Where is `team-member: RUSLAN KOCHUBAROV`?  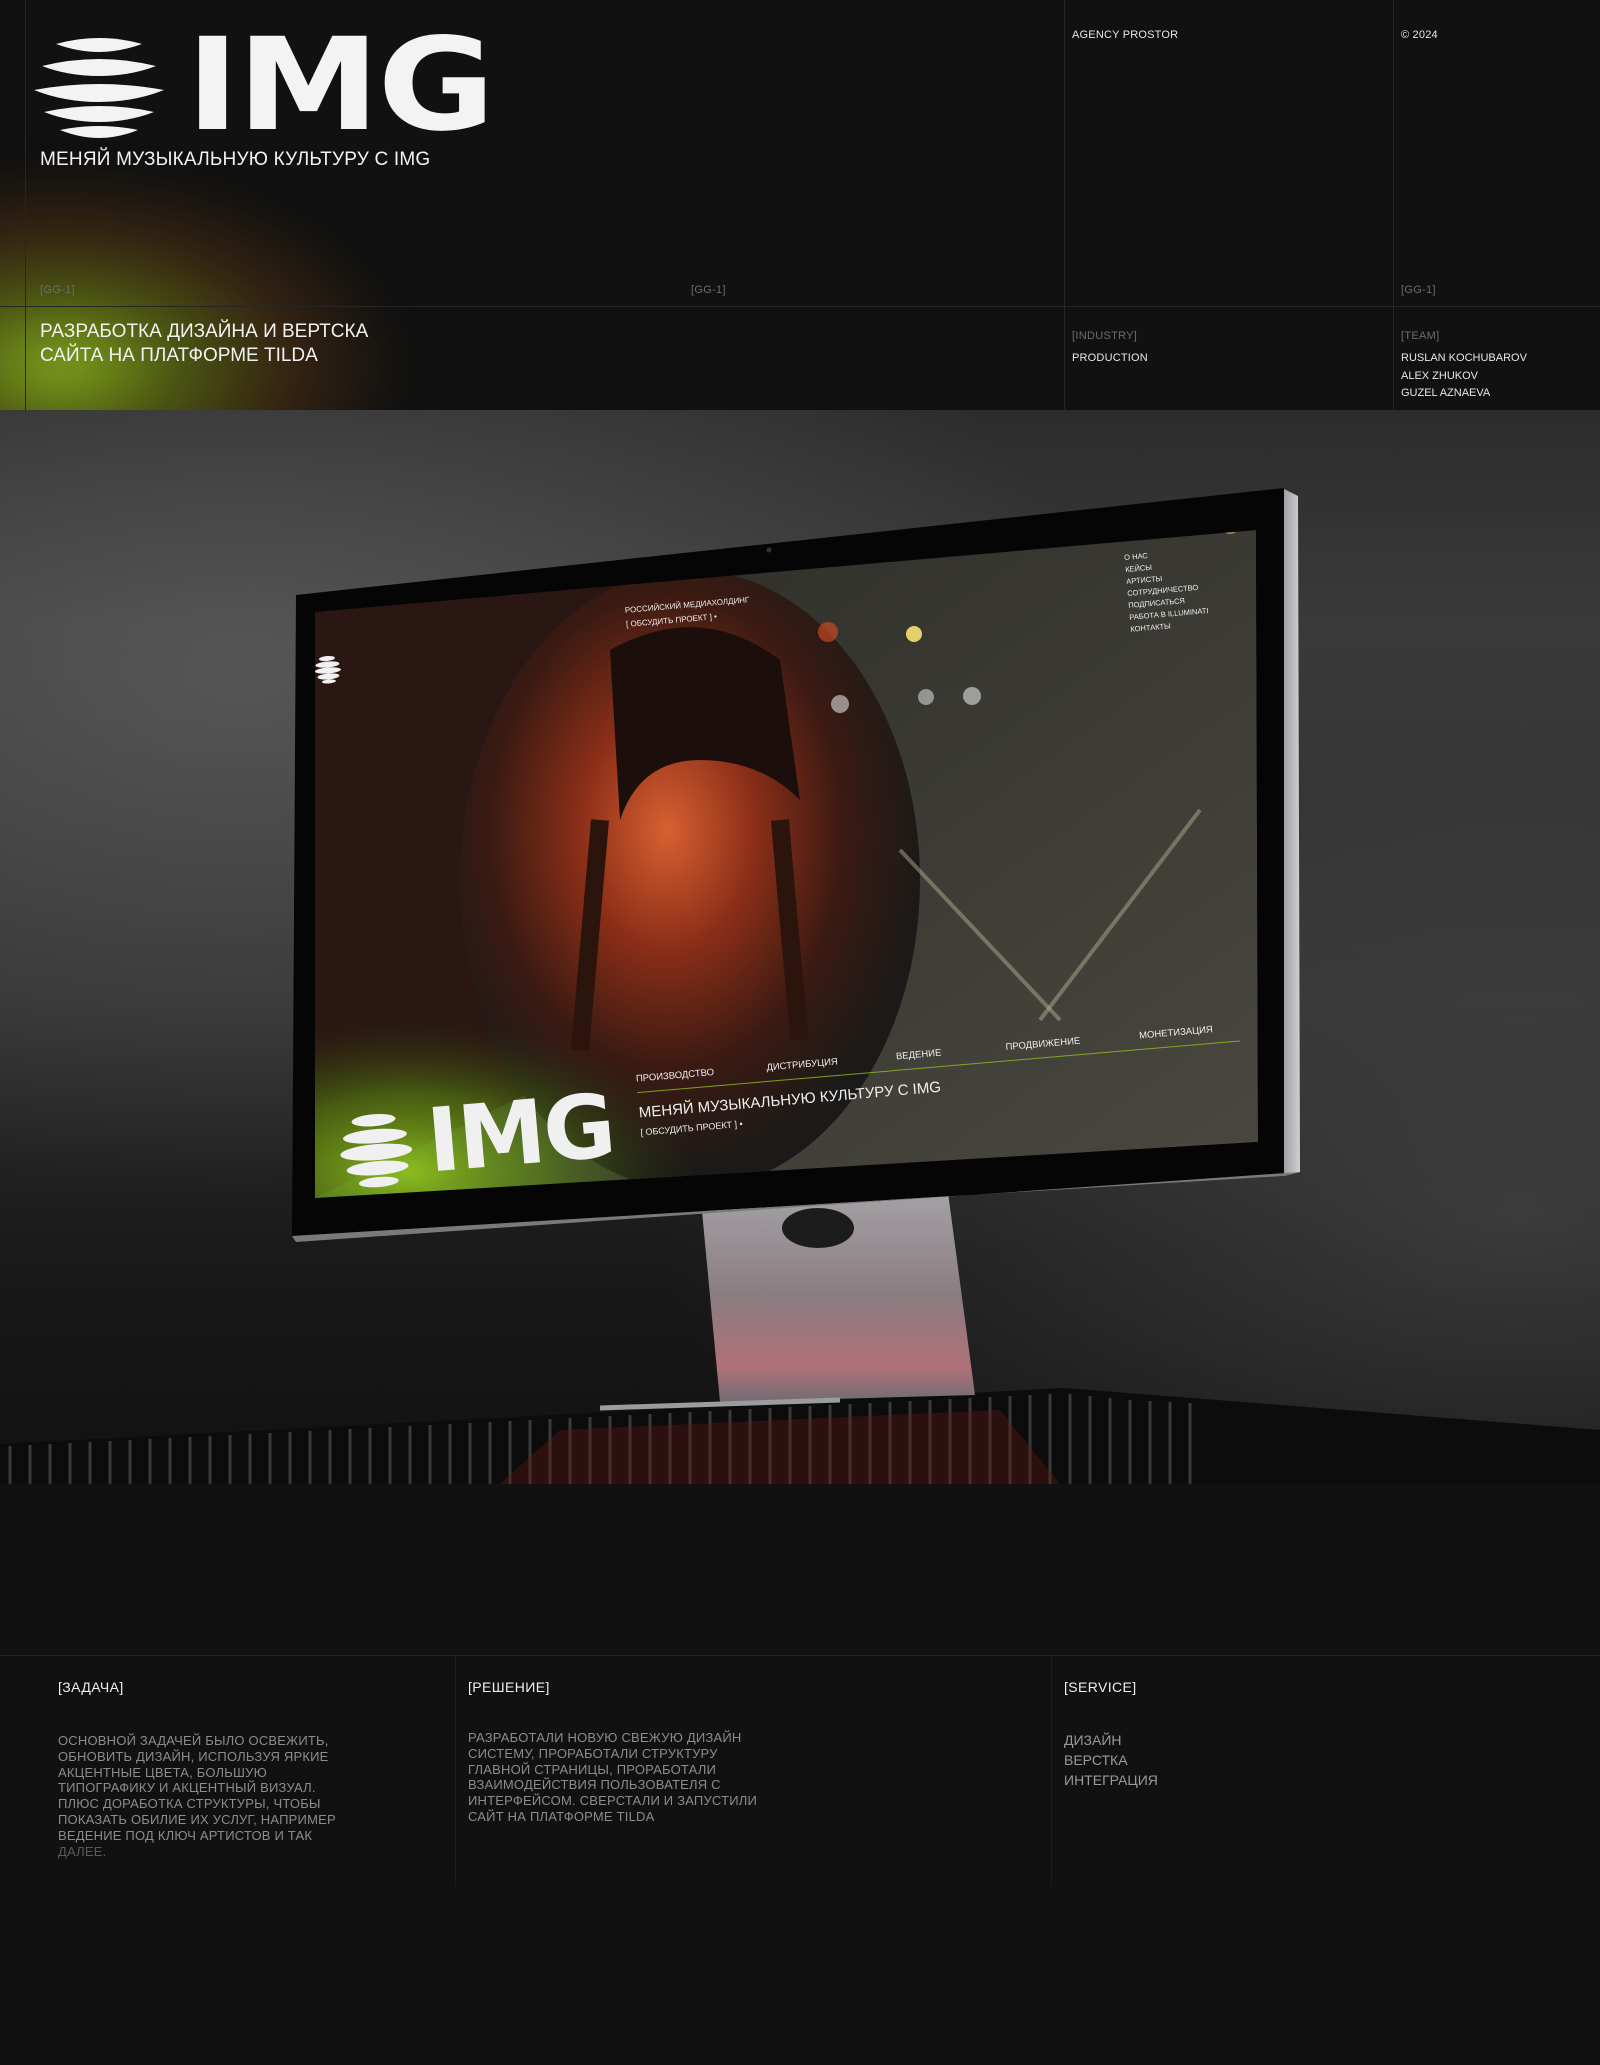 team-member: RUSLAN KOCHUBAROV is located at coordinates (1464, 358).